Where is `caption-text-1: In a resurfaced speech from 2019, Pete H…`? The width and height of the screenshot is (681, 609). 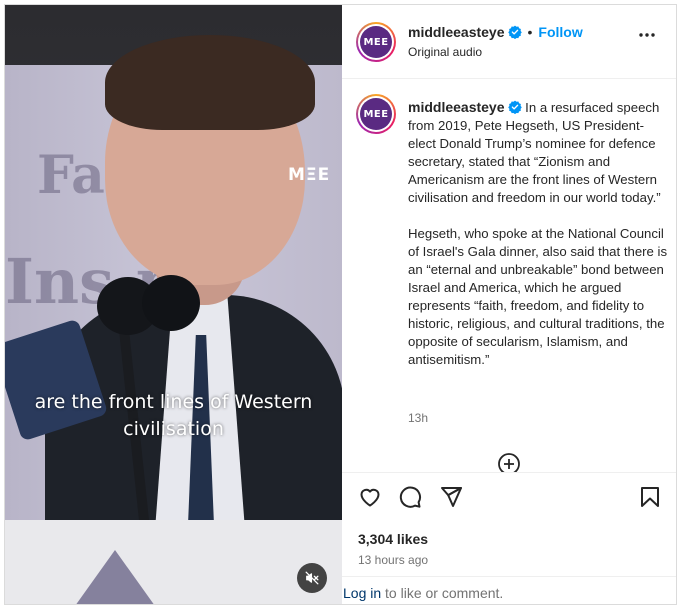
caption-text-1: In a resurfaced speech from 2019, Pete H… is located at coordinates (534, 152).